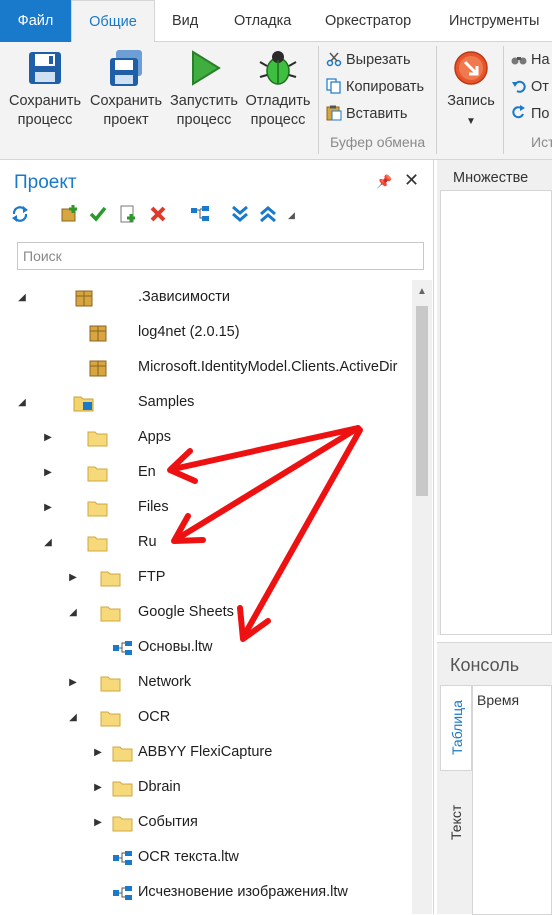  I want to click on console-table: Время, so click(512, 800).